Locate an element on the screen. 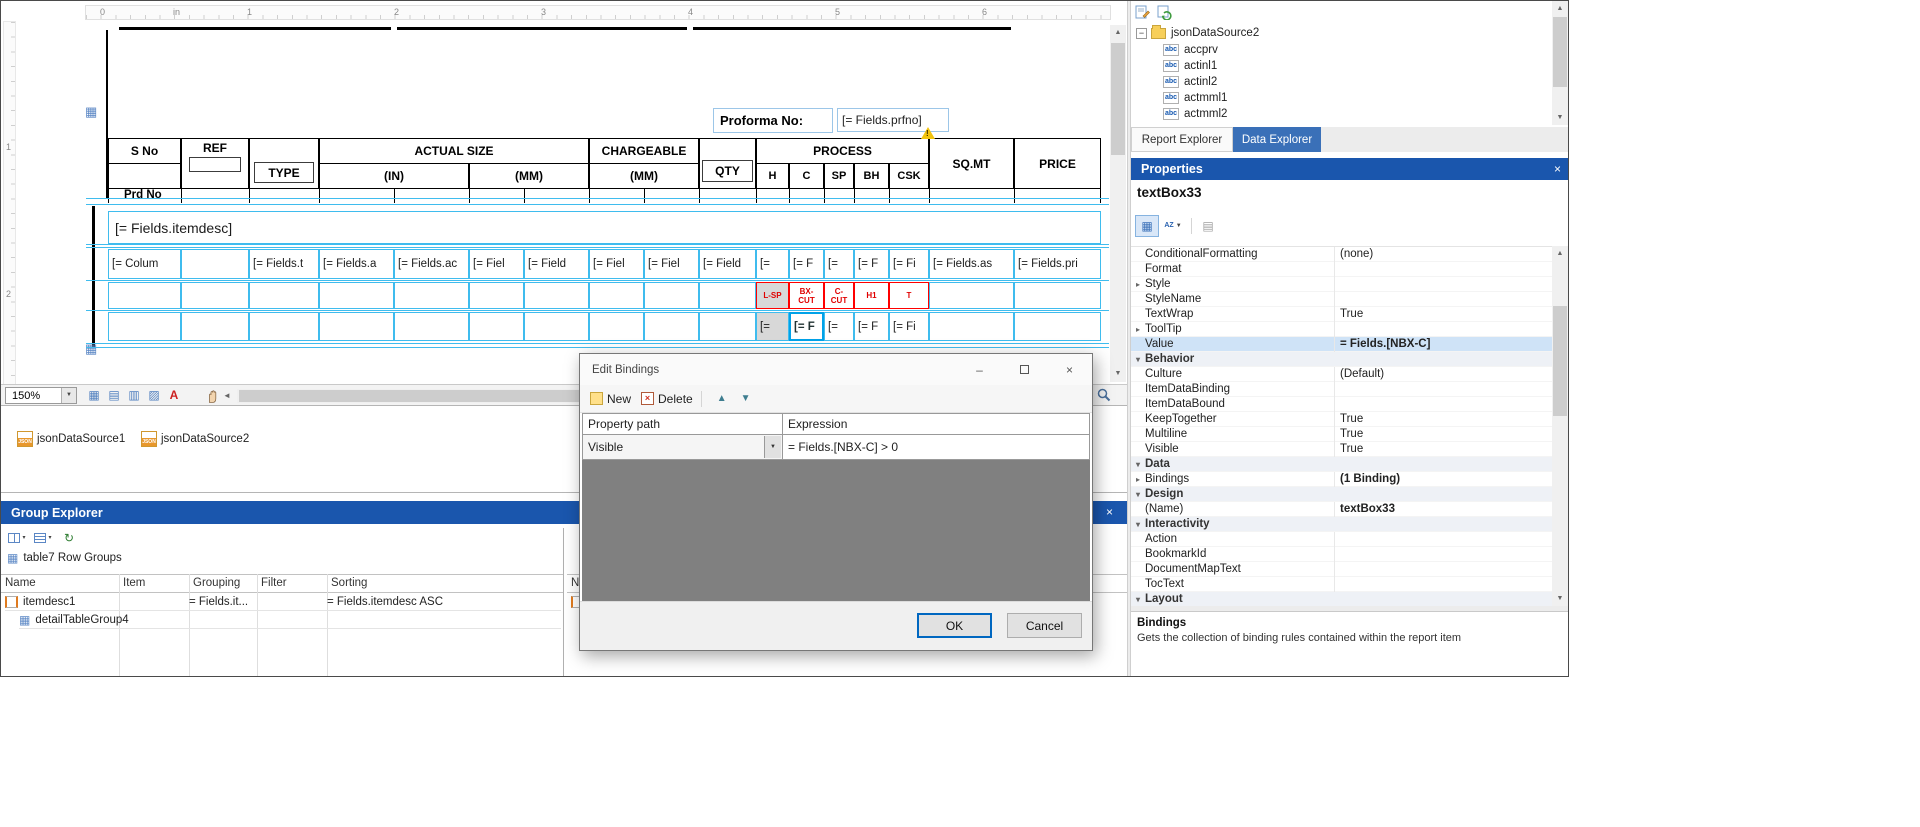 The image size is (1920, 827). snap-grid-button: ▥ is located at coordinates (134, 395).